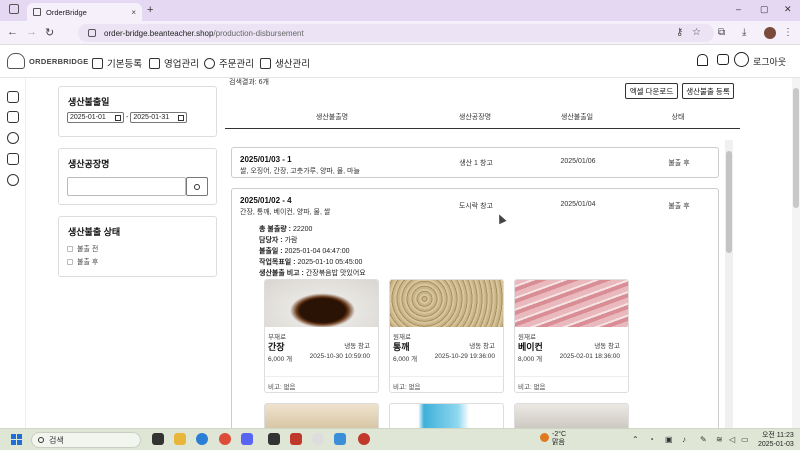 This screenshot has width=800, height=450. Describe the element at coordinates (357, 346) in the screenshot. I see `product-warehouse: 냉동 창고` at that location.